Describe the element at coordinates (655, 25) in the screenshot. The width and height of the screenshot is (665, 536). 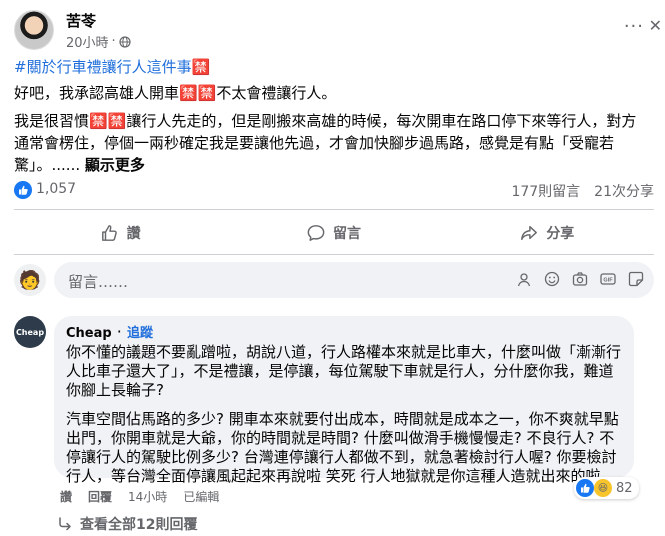
I see `close-icon: ✕` at that location.